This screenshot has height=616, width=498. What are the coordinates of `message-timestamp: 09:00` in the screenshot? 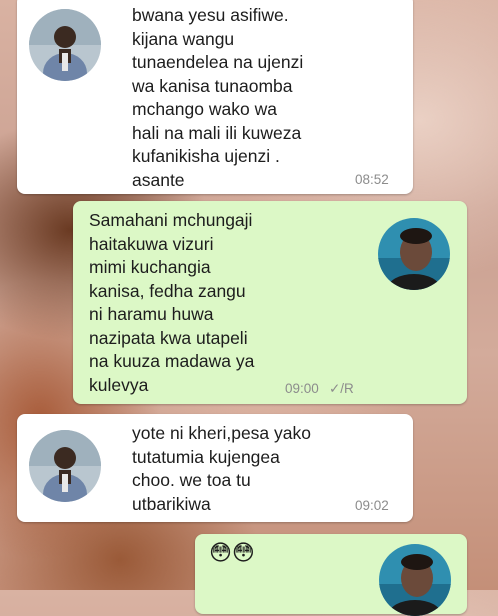 It's located at (302, 388).